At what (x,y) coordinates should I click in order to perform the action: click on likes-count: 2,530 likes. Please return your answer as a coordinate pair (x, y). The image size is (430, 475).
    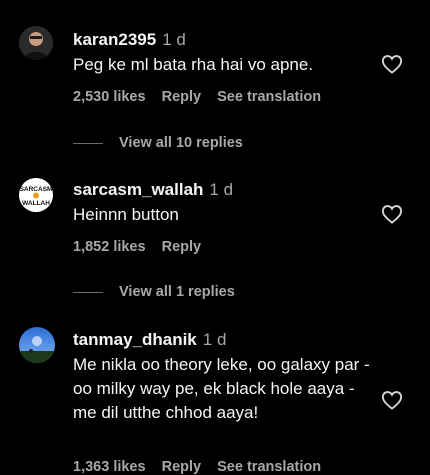
    Looking at the image, I should click on (109, 97).